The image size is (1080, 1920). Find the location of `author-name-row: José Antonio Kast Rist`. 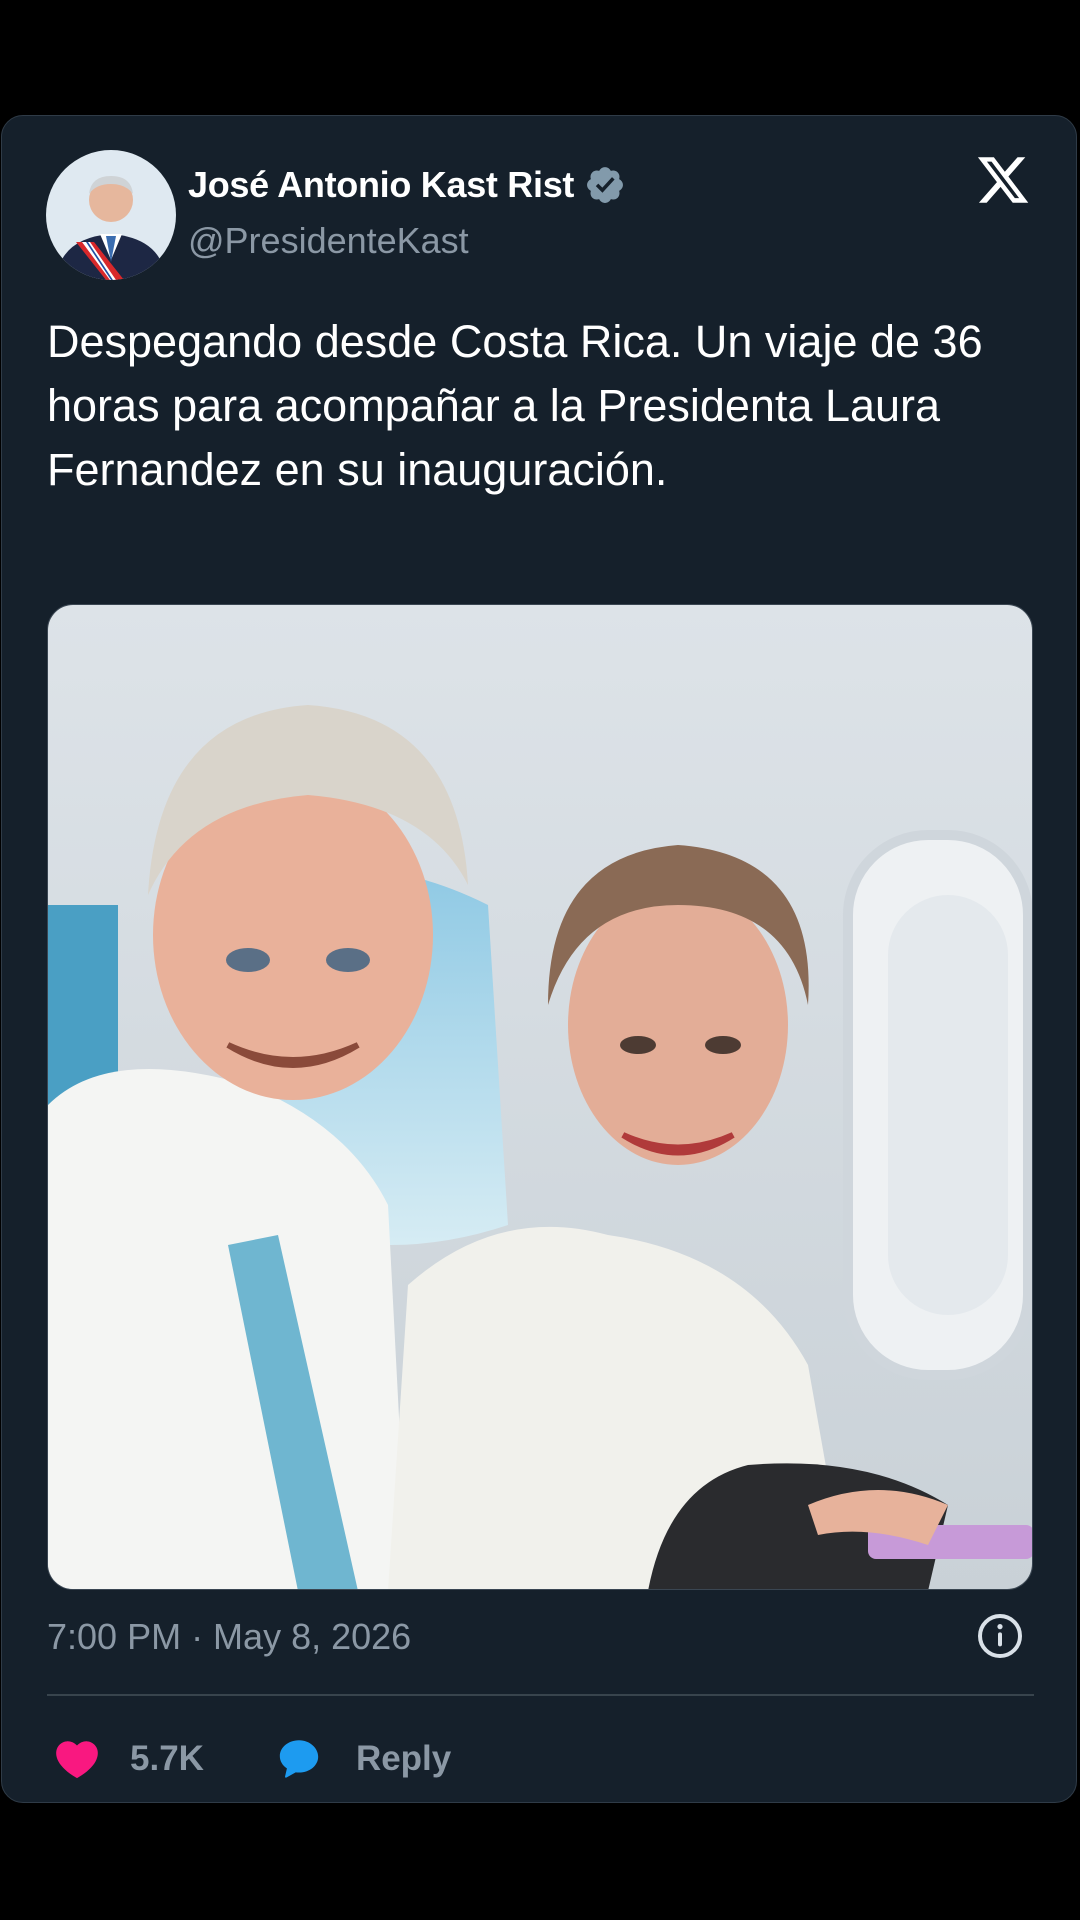

author-name-row: José Antonio Kast Rist is located at coordinates (407, 185).